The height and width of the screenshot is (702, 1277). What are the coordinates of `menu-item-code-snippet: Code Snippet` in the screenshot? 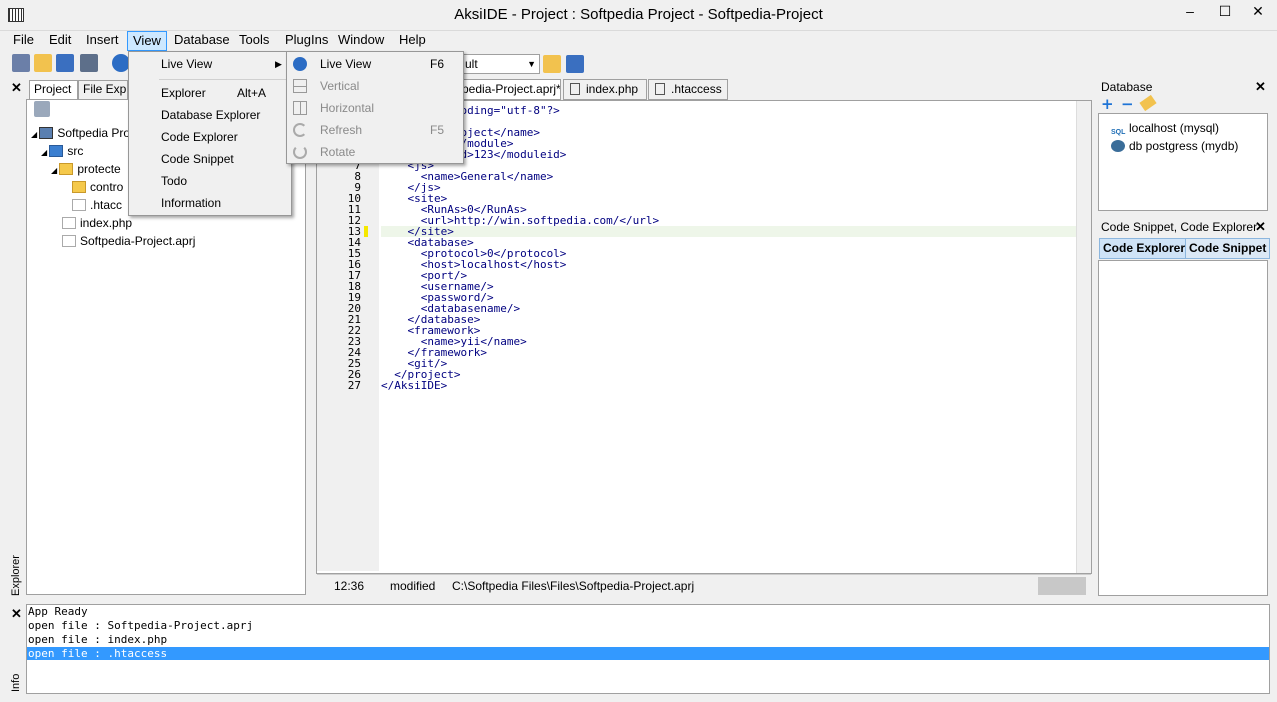 It's located at (197, 159).